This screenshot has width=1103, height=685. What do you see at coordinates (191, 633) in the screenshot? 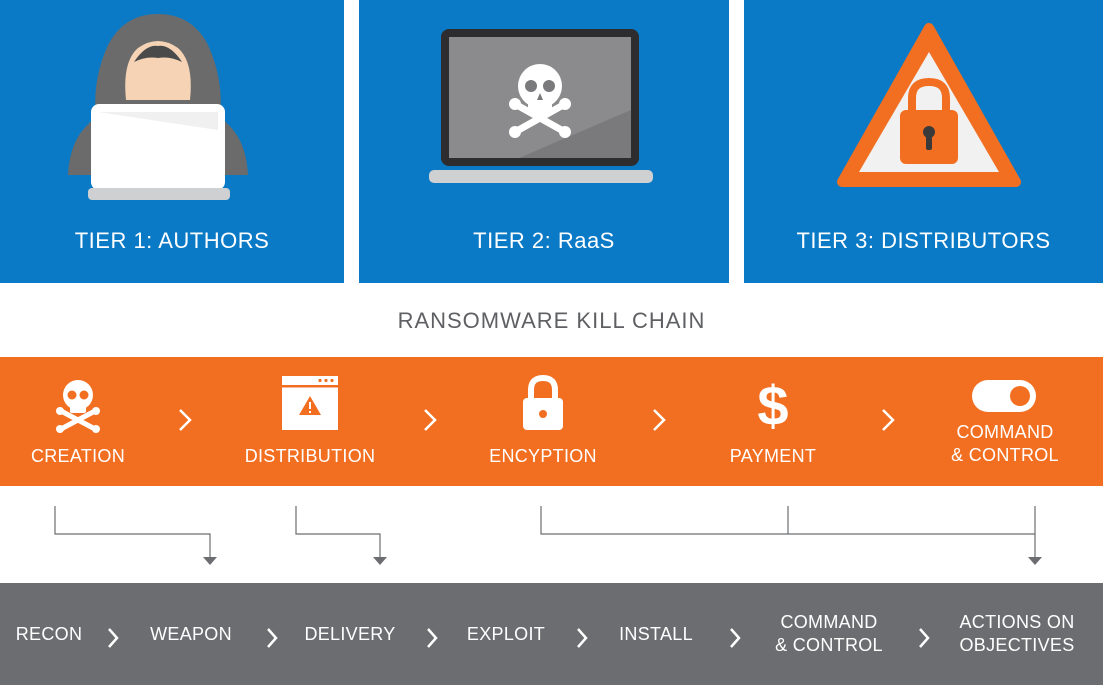
I see `stage-weapon: WEAPON` at bounding box center [191, 633].